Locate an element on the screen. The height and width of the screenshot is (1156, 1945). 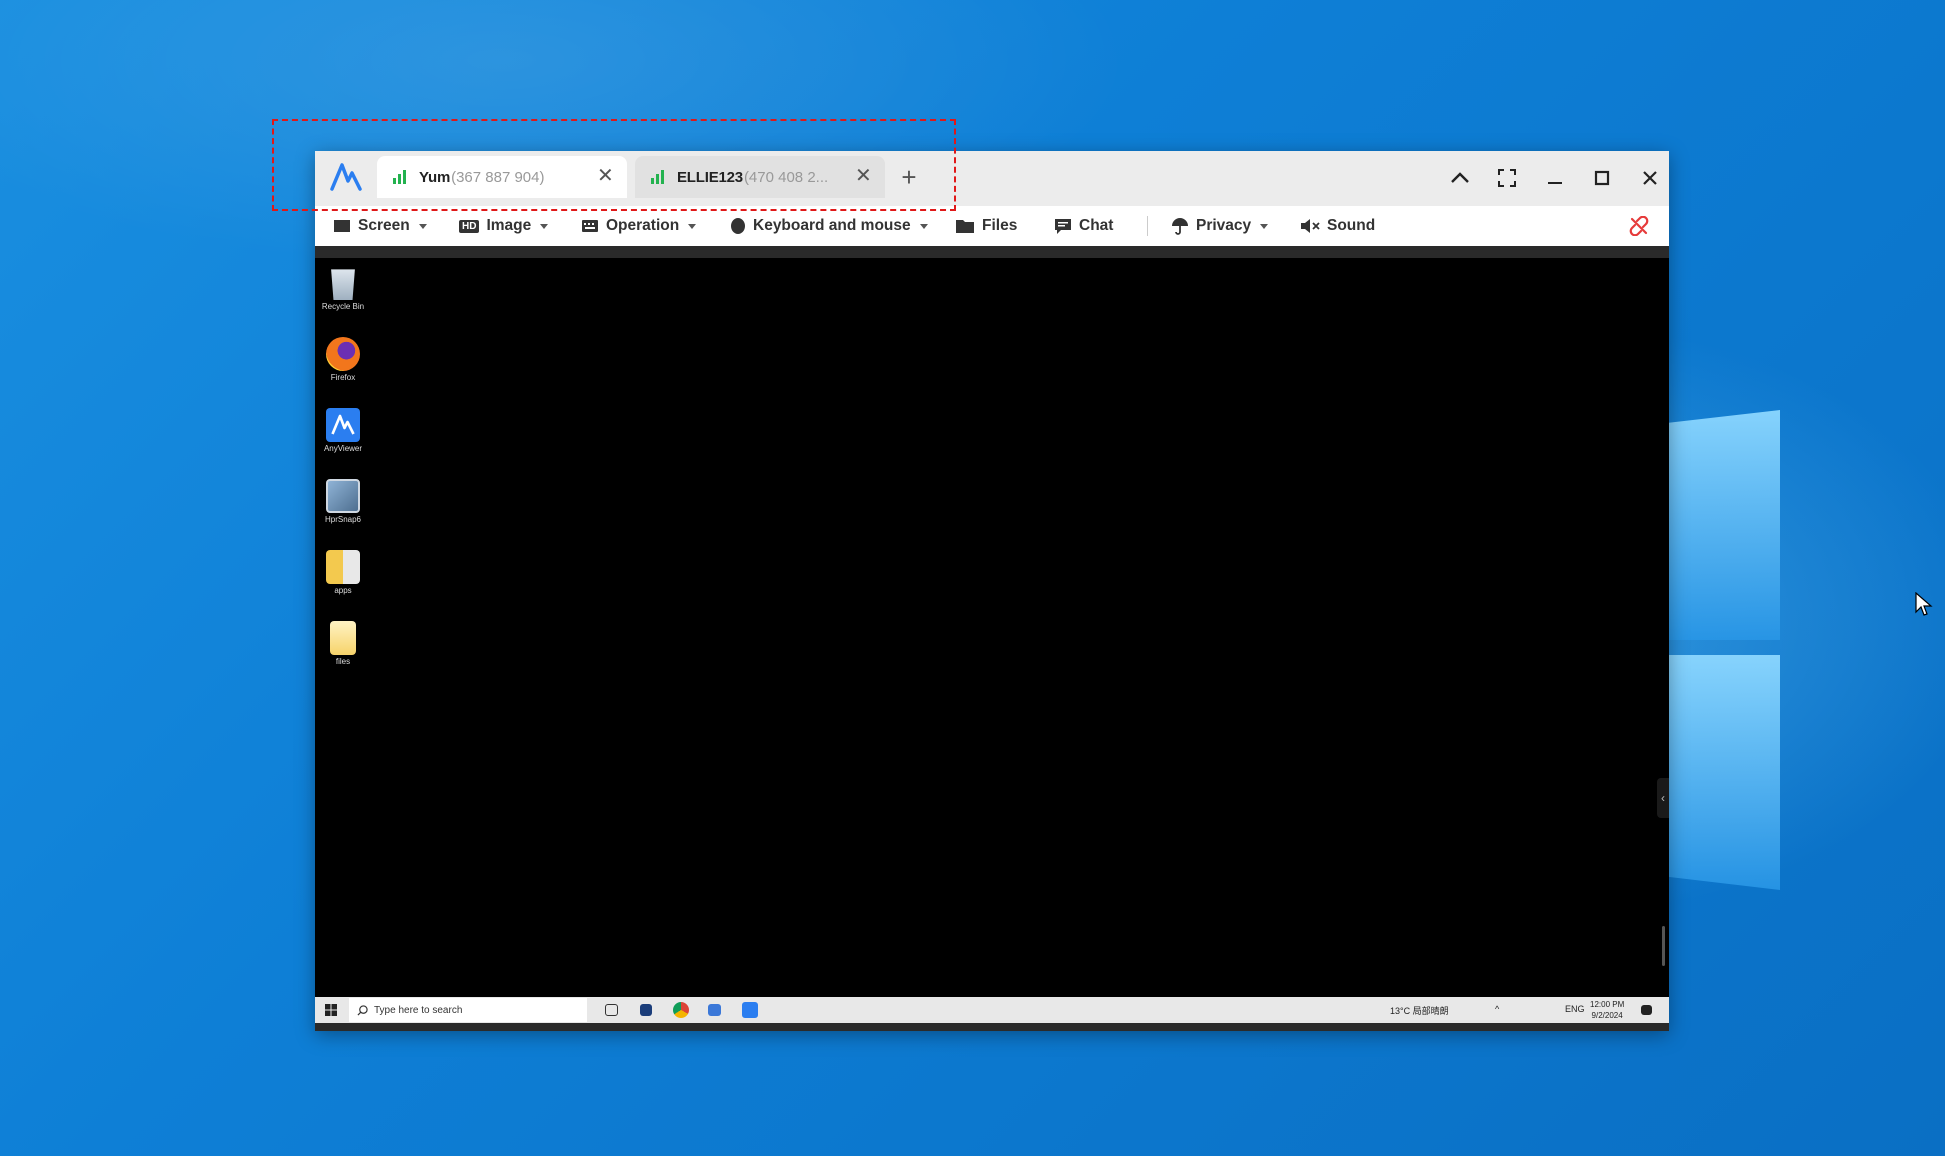
image-menu: HD Image is located at coordinates (504, 226).